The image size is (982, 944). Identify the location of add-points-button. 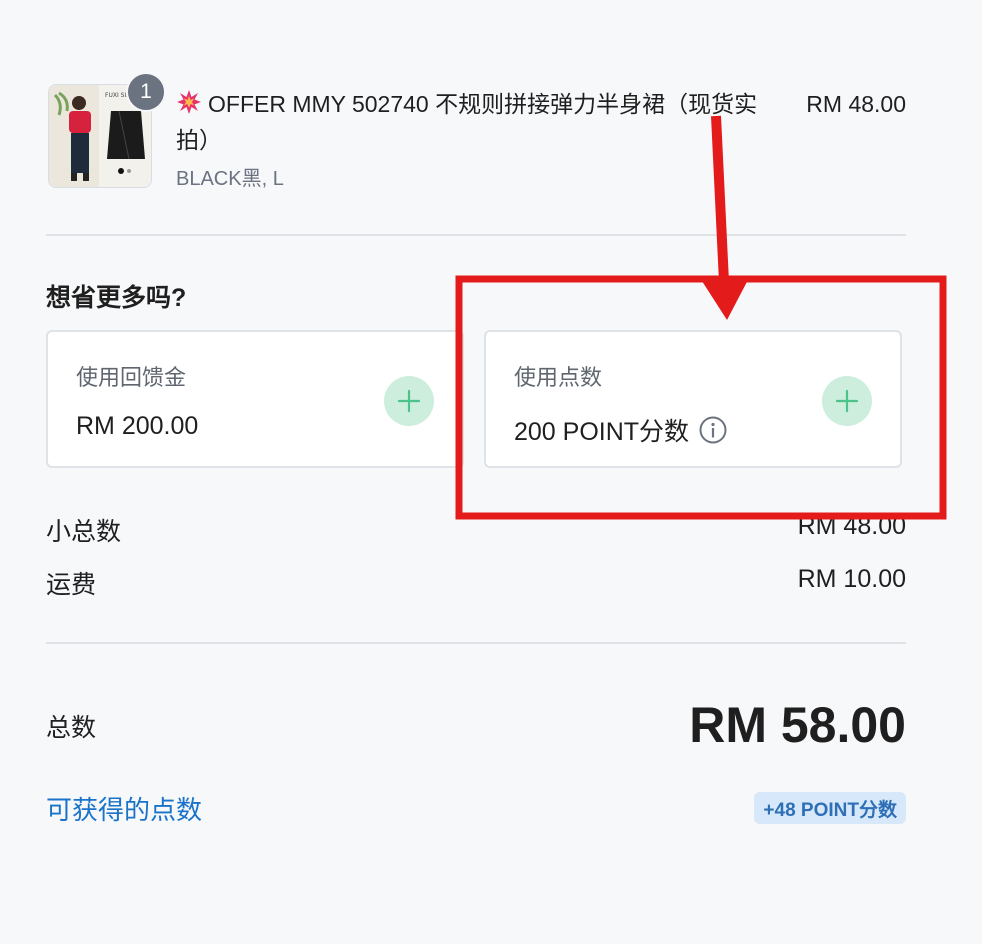
(847, 401).